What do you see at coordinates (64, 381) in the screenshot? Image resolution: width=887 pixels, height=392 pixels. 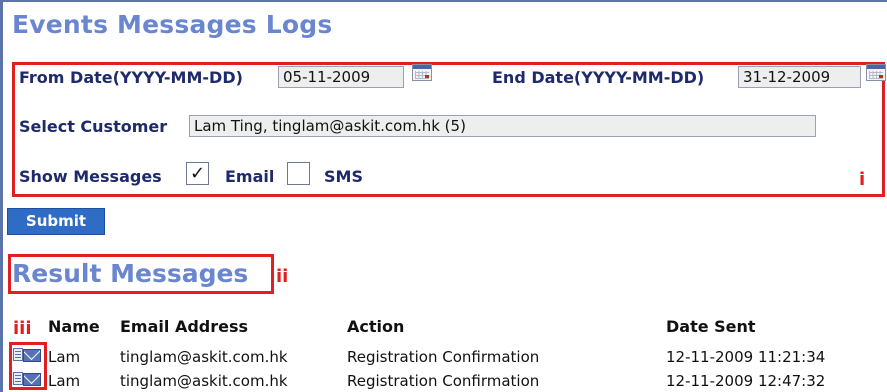 I see `row-2-name: Lam` at bounding box center [64, 381].